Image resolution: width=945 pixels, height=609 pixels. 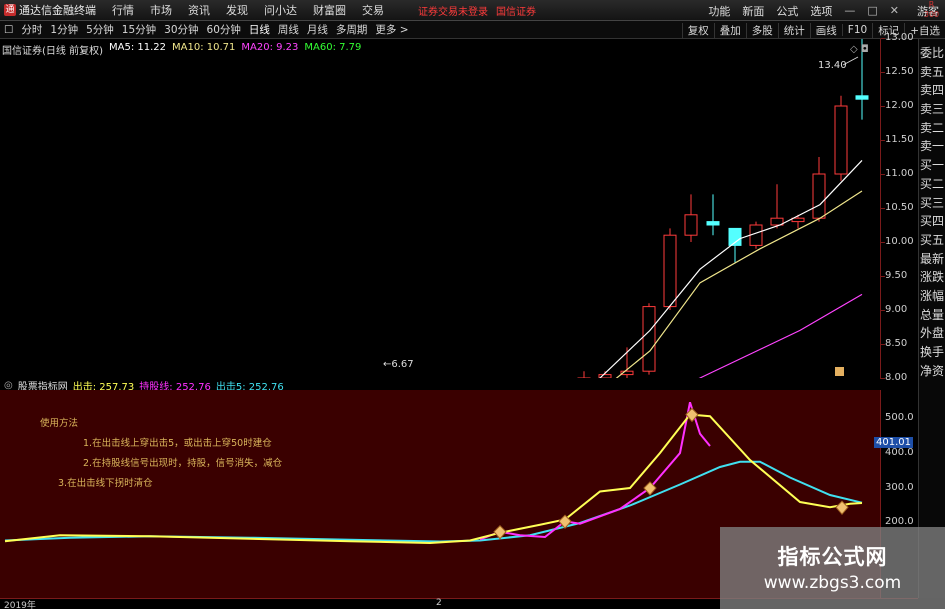 What do you see at coordinates (896, 309) in the screenshot?
I see `price-axis-label: 9.00` at bounding box center [896, 309].